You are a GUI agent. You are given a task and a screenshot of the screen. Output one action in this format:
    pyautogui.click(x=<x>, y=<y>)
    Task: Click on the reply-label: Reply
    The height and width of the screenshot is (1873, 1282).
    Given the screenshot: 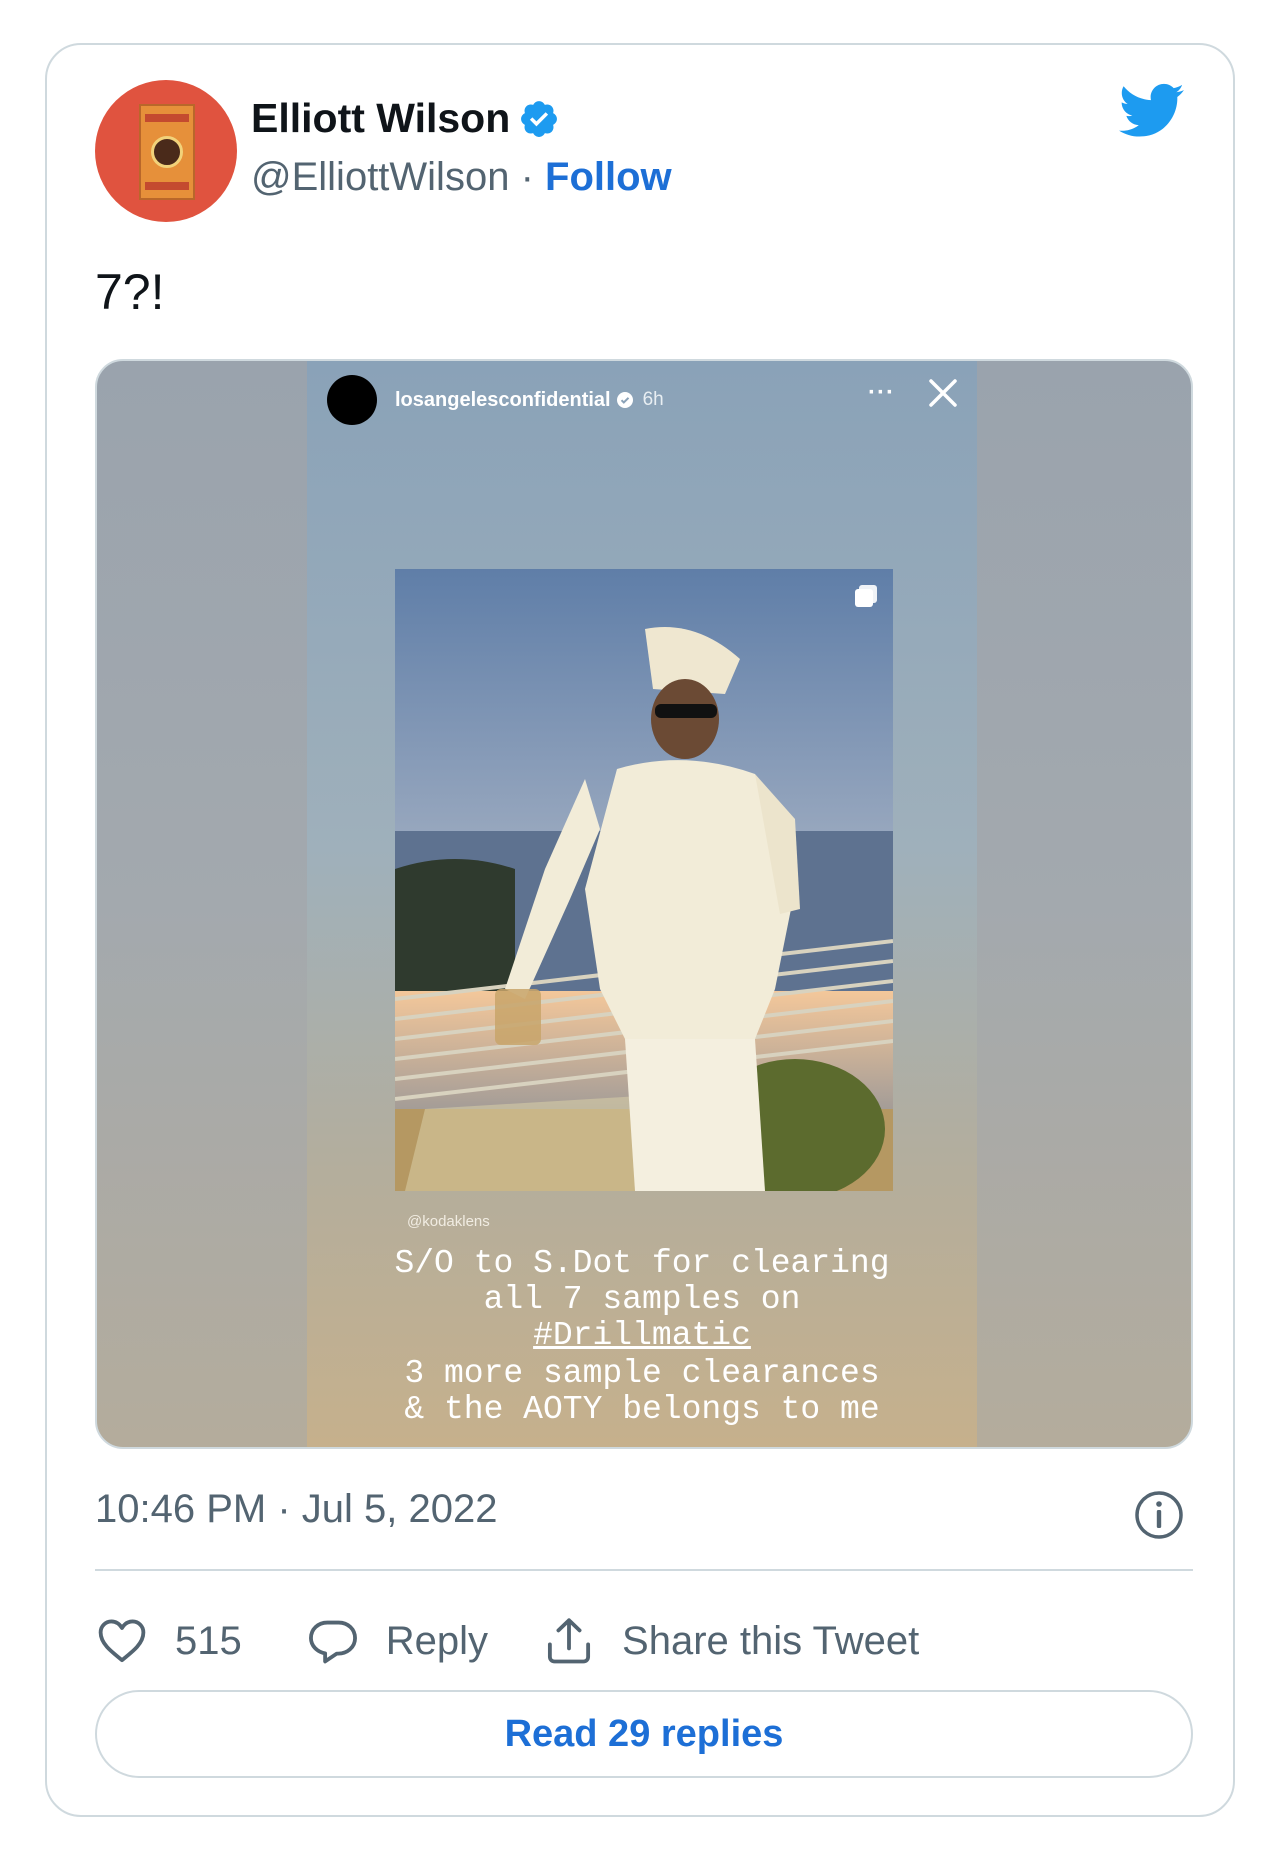 What is the action you would take?
    pyautogui.click(x=437, y=1640)
    